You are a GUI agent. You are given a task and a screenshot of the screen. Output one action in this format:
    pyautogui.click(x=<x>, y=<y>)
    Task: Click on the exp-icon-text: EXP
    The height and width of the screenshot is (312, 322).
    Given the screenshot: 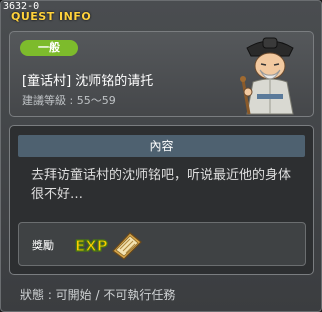 What is the action you would take?
    pyautogui.click(x=91, y=246)
    